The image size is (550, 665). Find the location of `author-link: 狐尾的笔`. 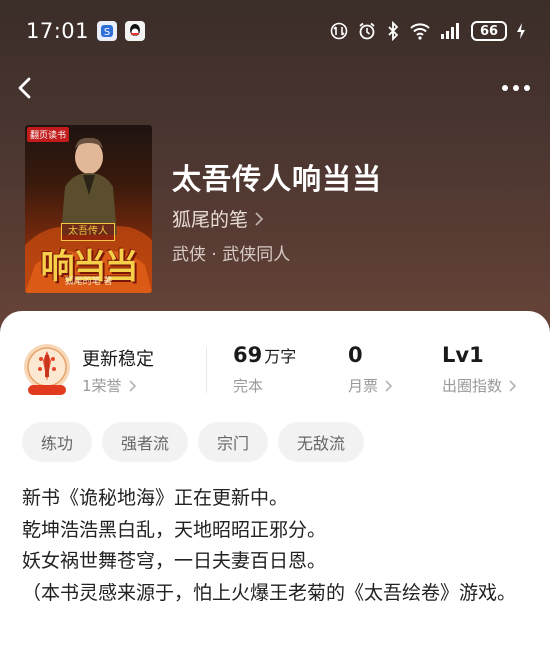

author-link: 狐尾的笔 is located at coordinates (218, 218).